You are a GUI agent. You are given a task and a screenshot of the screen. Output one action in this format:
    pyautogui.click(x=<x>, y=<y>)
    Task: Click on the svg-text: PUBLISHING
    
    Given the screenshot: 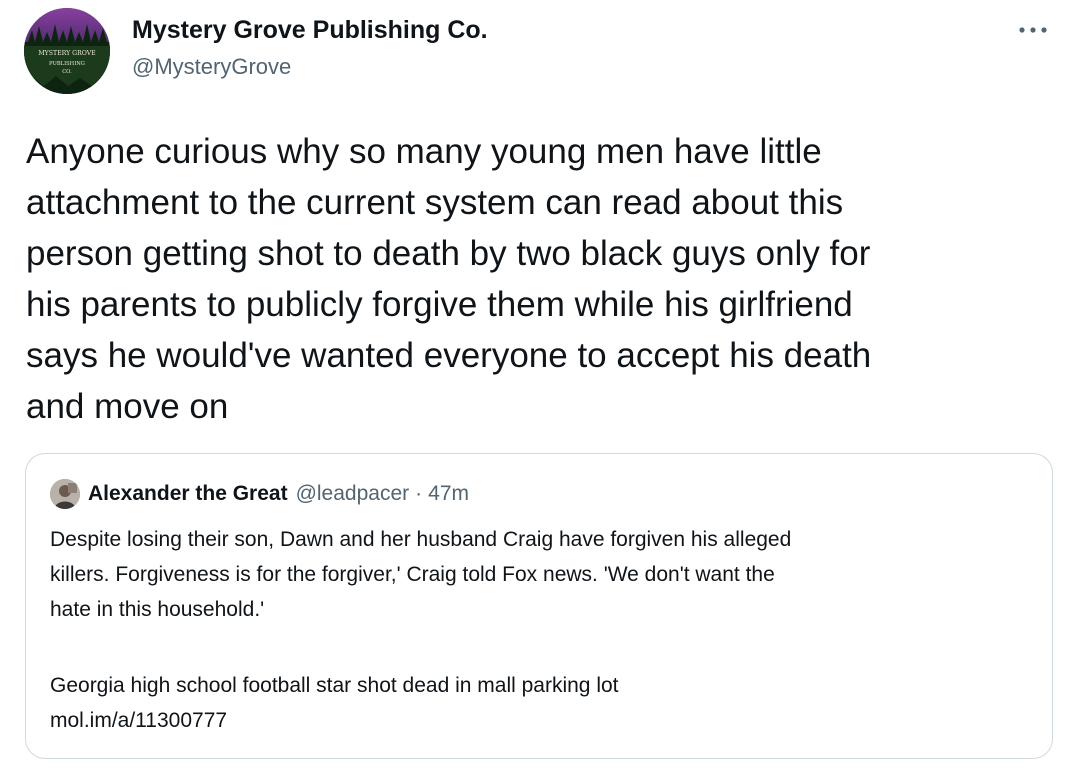 What is the action you would take?
    pyautogui.click(x=67, y=64)
    